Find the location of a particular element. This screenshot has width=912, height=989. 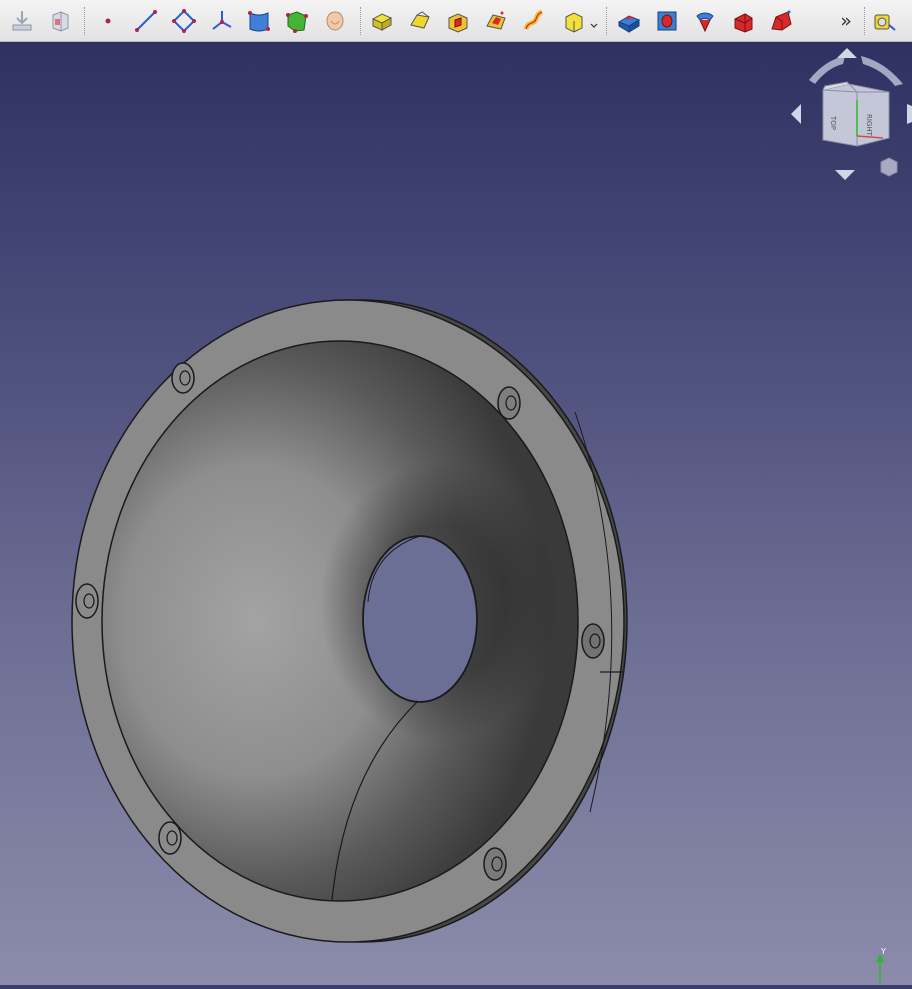

draft-icon is located at coordinates (781, 21).